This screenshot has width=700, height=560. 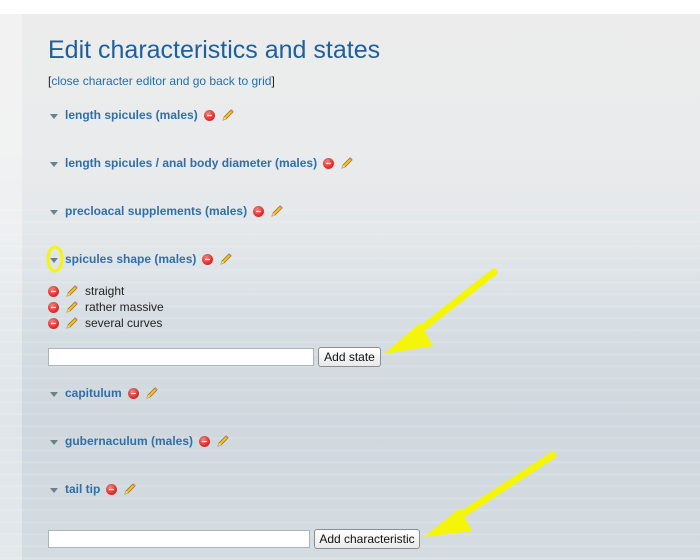 I want to click on character-row: gubernaculum (males), so click(x=140, y=441).